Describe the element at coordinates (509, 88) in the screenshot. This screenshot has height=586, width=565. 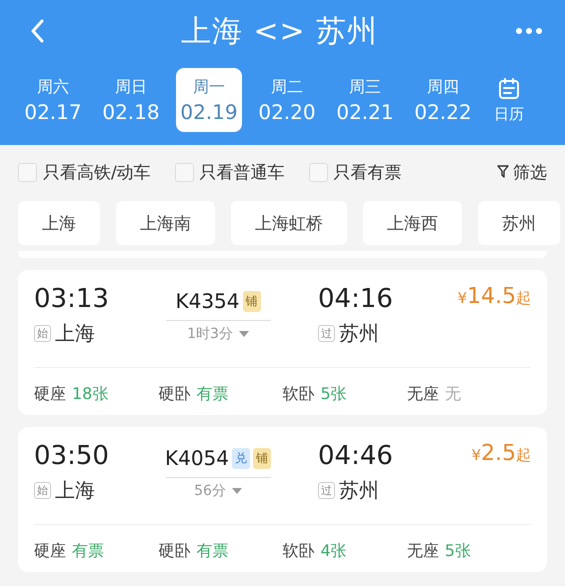
I see `calendar-icon` at that location.